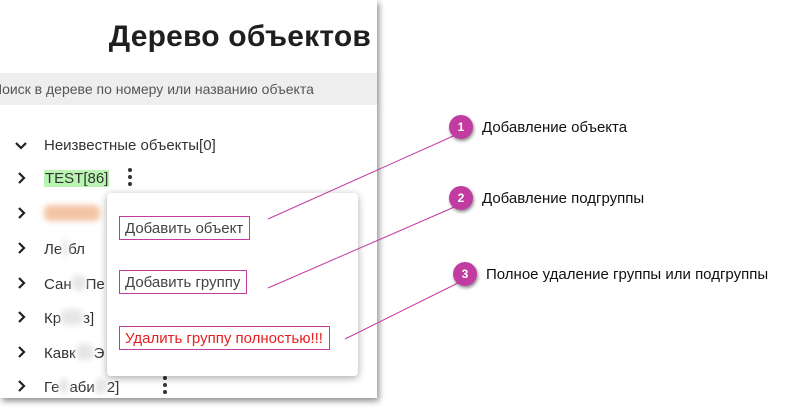 This screenshot has width=788, height=408. I want to click on tree-item-label: Ле бл, so click(64, 249).